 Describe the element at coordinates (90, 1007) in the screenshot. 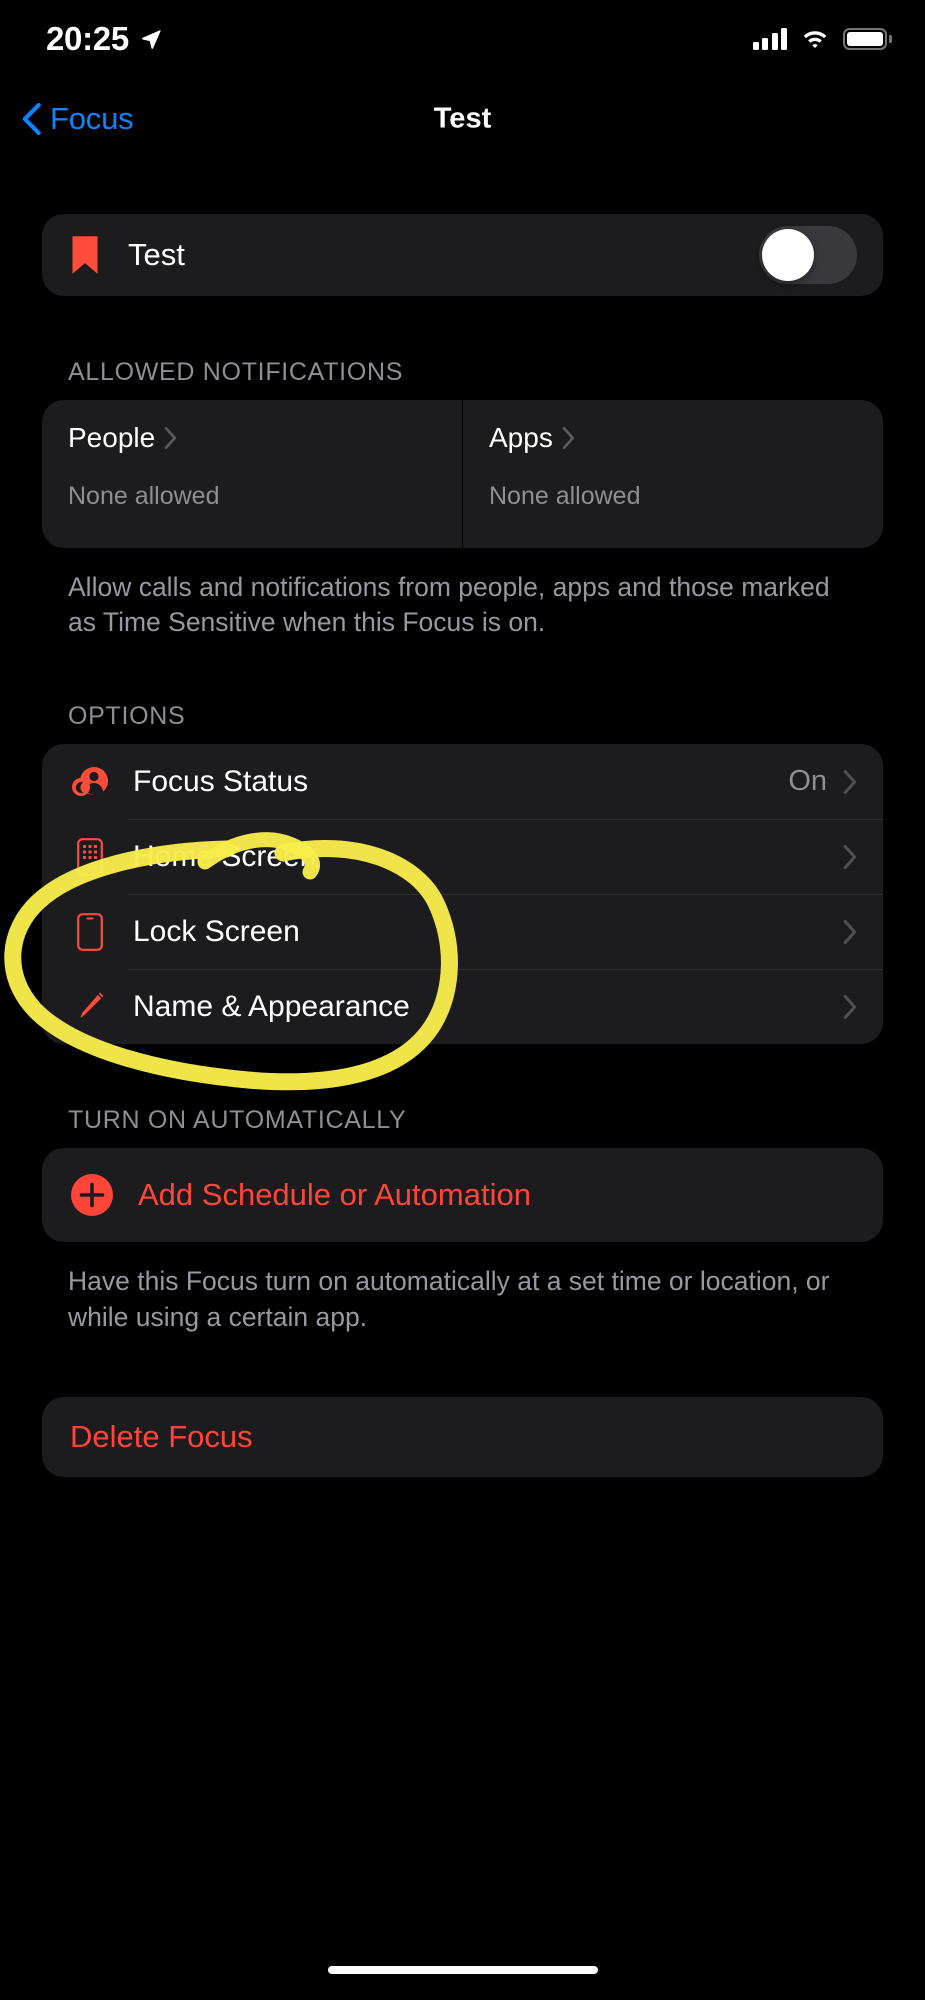

I see `pencil-icon` at that location.